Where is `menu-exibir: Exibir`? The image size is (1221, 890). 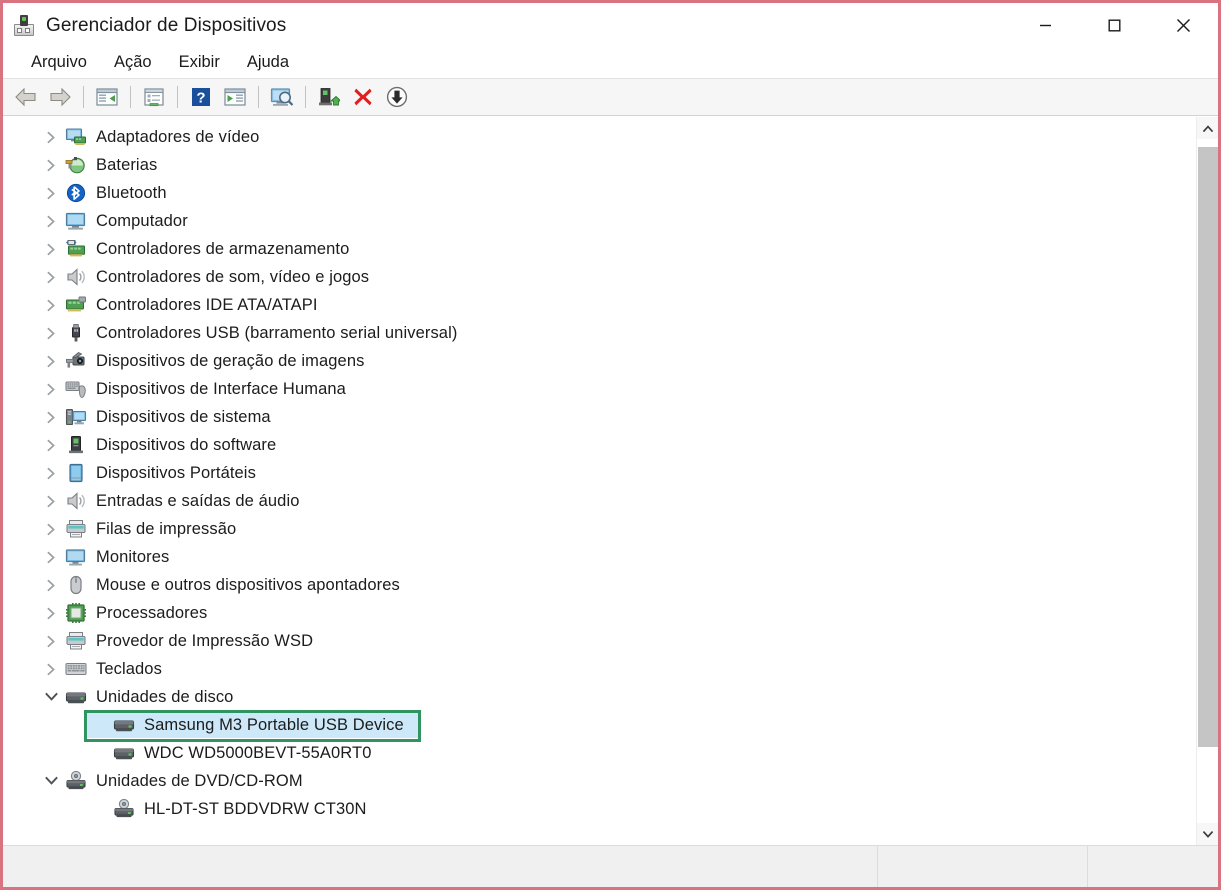 menu-exibir: Exibir is located at coordinates (199, 63).